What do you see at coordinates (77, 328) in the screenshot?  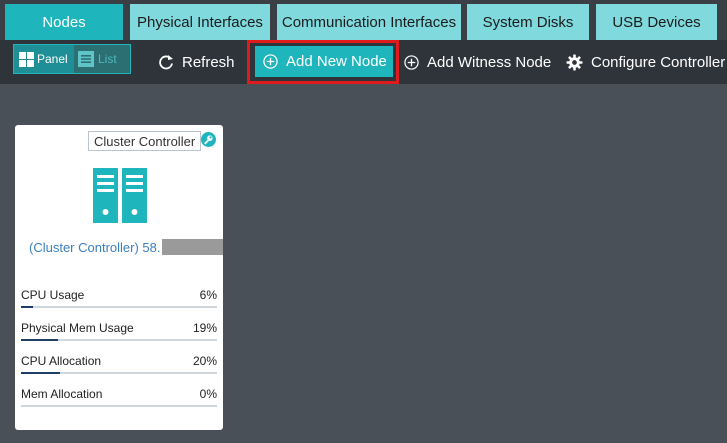 I see `metric-label: Physical Mem Usage` at bounding box center [77, 328].